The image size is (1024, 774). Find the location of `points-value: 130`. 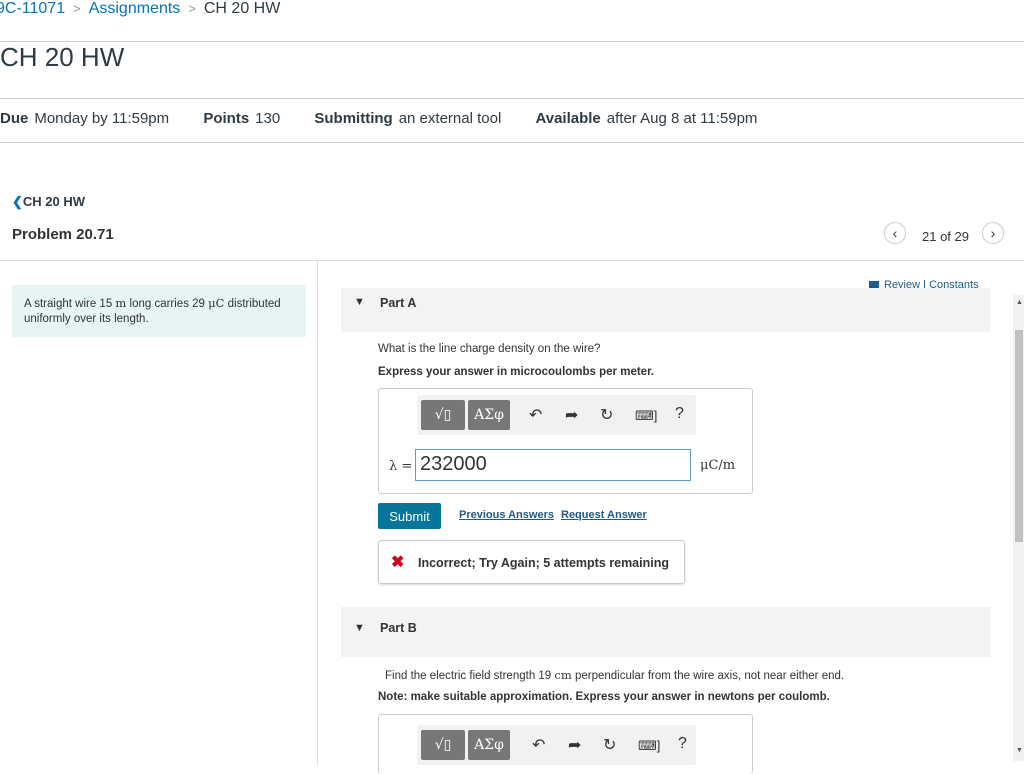

points-value: 130 is located at coordinates (268, 118).